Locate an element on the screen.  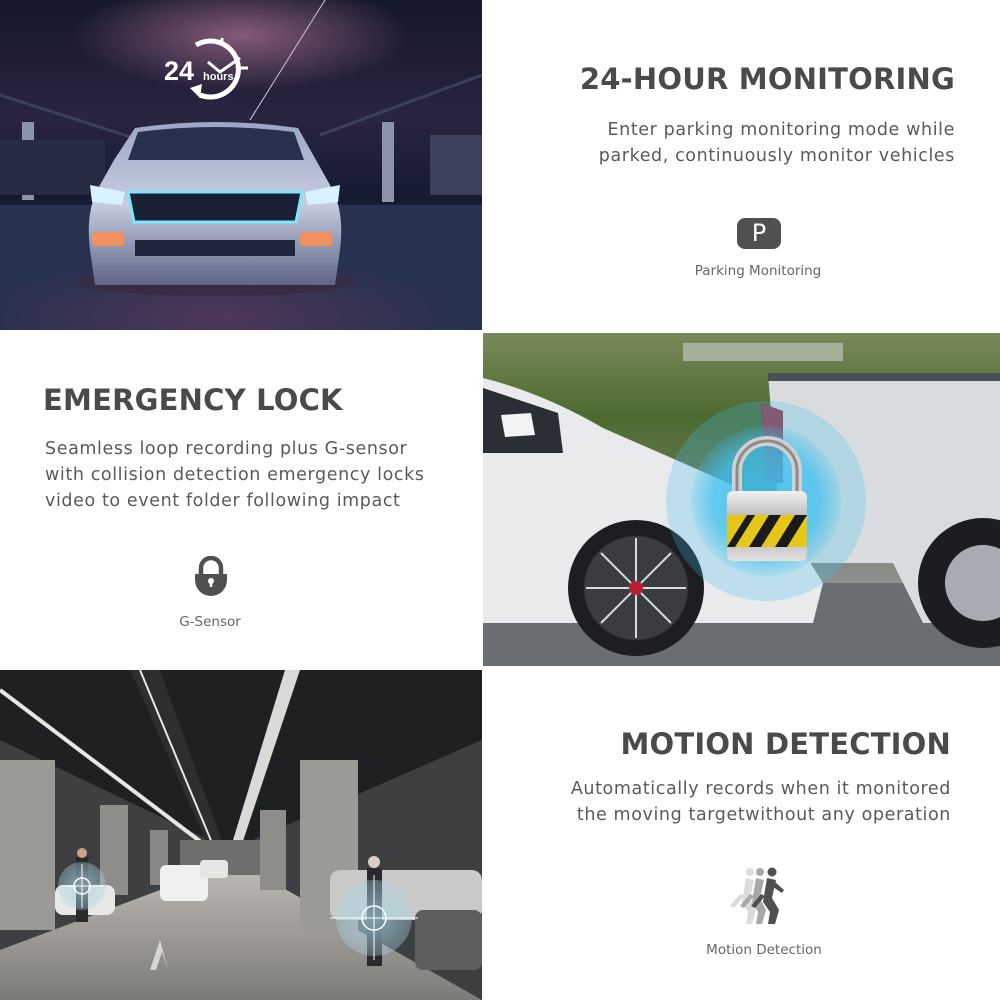
description-line: Automatically records when it monitored is located at coordinates (760, 789).